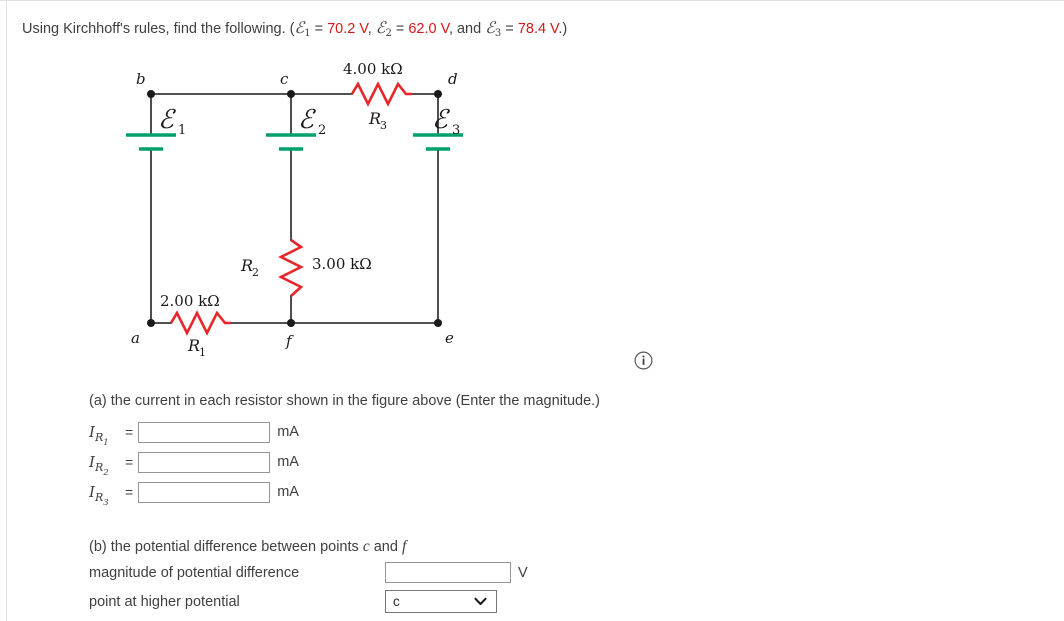 The image size is (1064, 621). What do you see at coordinates (164, 601) in the screenshot?
I see `higher-potential-label: point at higher potential` at bounding box center [164, 601].